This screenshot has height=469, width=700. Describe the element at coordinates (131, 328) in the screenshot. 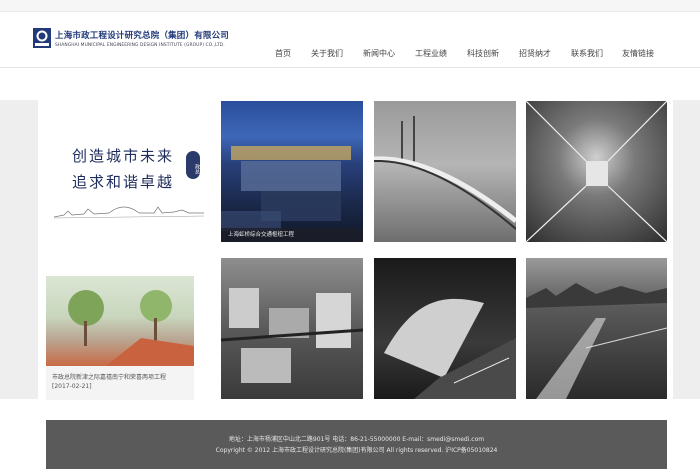

I see `park-illustration` at that location.